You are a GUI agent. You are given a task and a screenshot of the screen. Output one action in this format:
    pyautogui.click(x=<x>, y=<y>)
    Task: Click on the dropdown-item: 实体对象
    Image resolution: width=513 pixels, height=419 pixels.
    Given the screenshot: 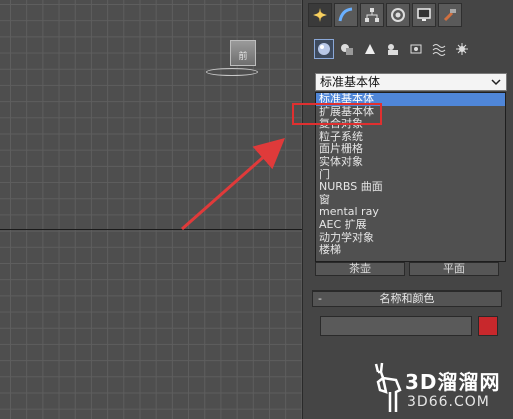 What is the action you would take?
    pyautogui.click(x=410, y=162)
    